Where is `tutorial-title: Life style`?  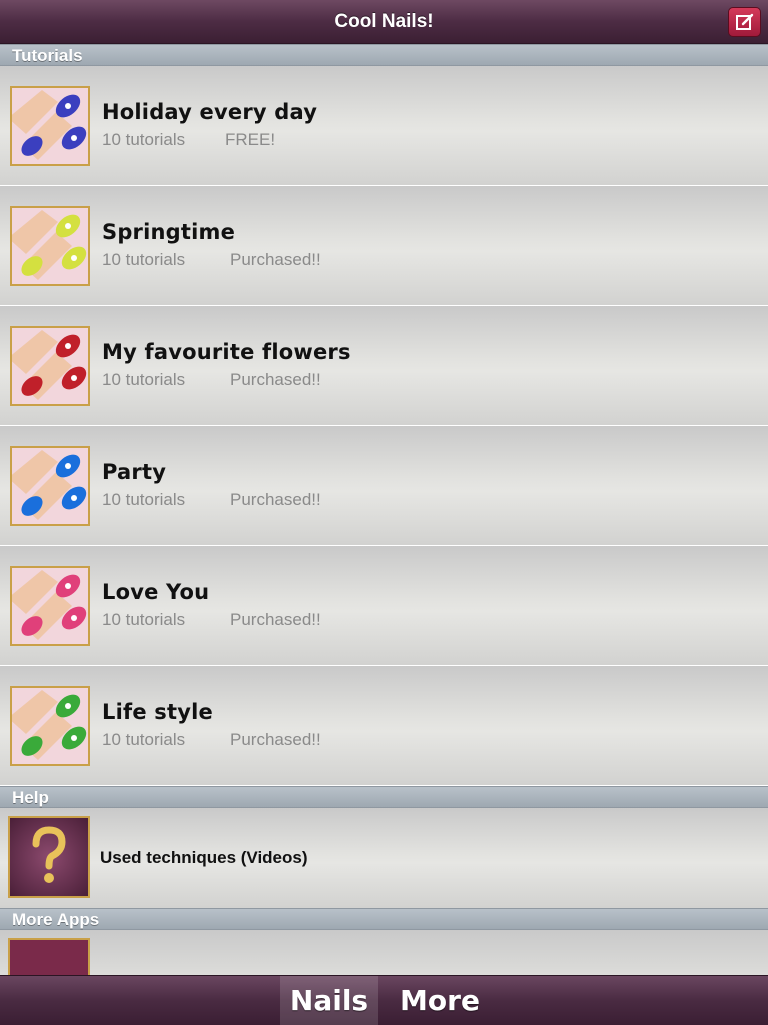 tutorial-title: Life style is located at coordinates (157, 712).